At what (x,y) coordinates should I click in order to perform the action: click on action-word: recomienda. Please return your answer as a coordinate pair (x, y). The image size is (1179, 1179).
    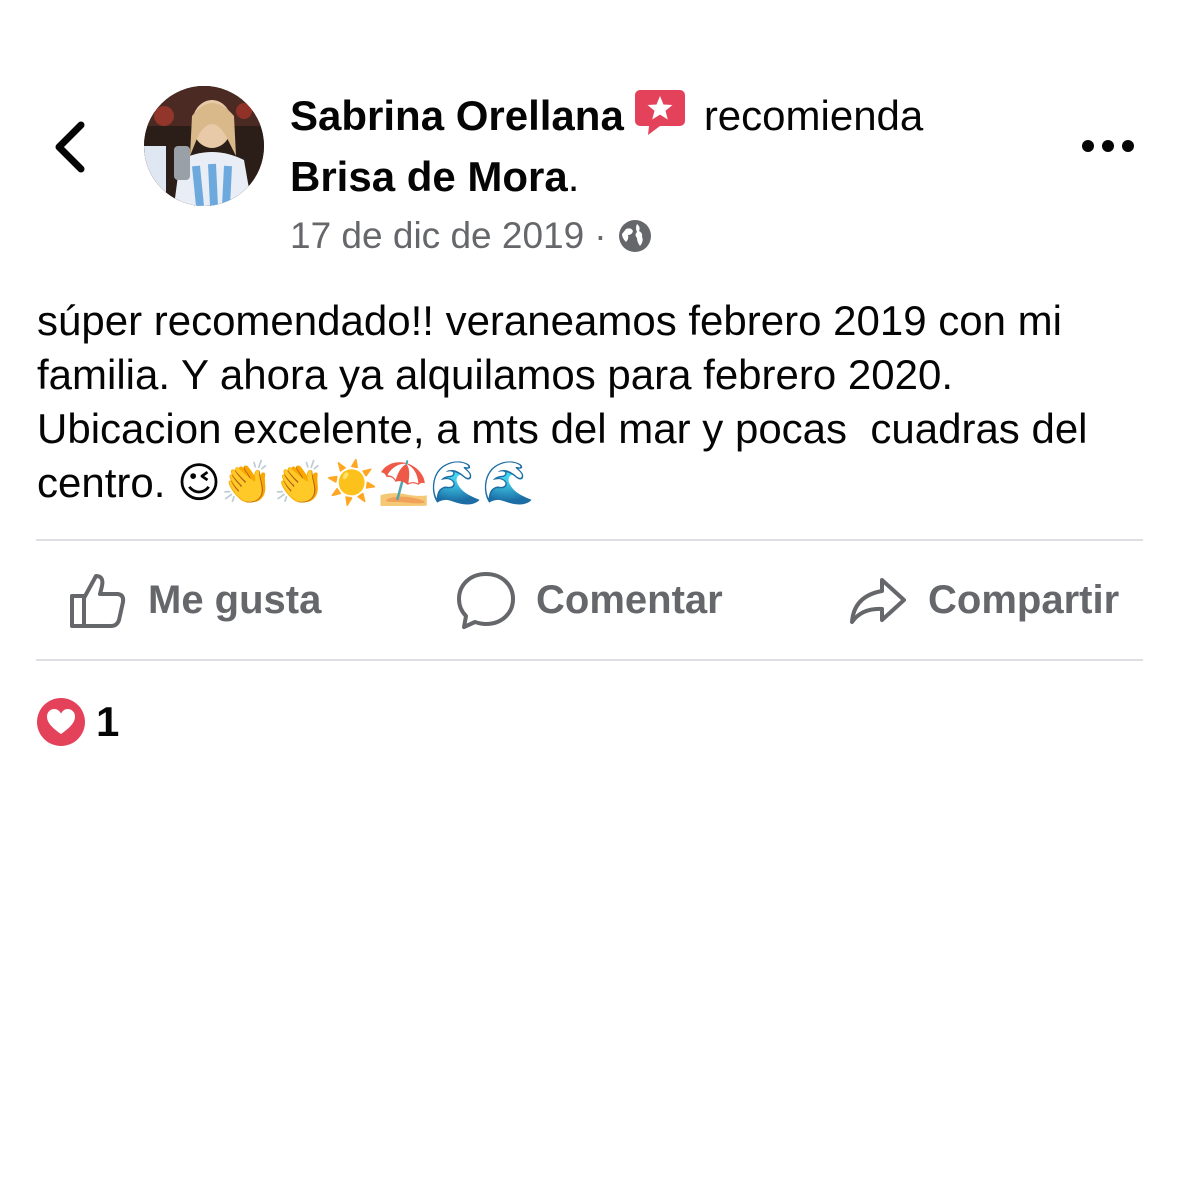
    Looking at the image, I should click on (813, 115).